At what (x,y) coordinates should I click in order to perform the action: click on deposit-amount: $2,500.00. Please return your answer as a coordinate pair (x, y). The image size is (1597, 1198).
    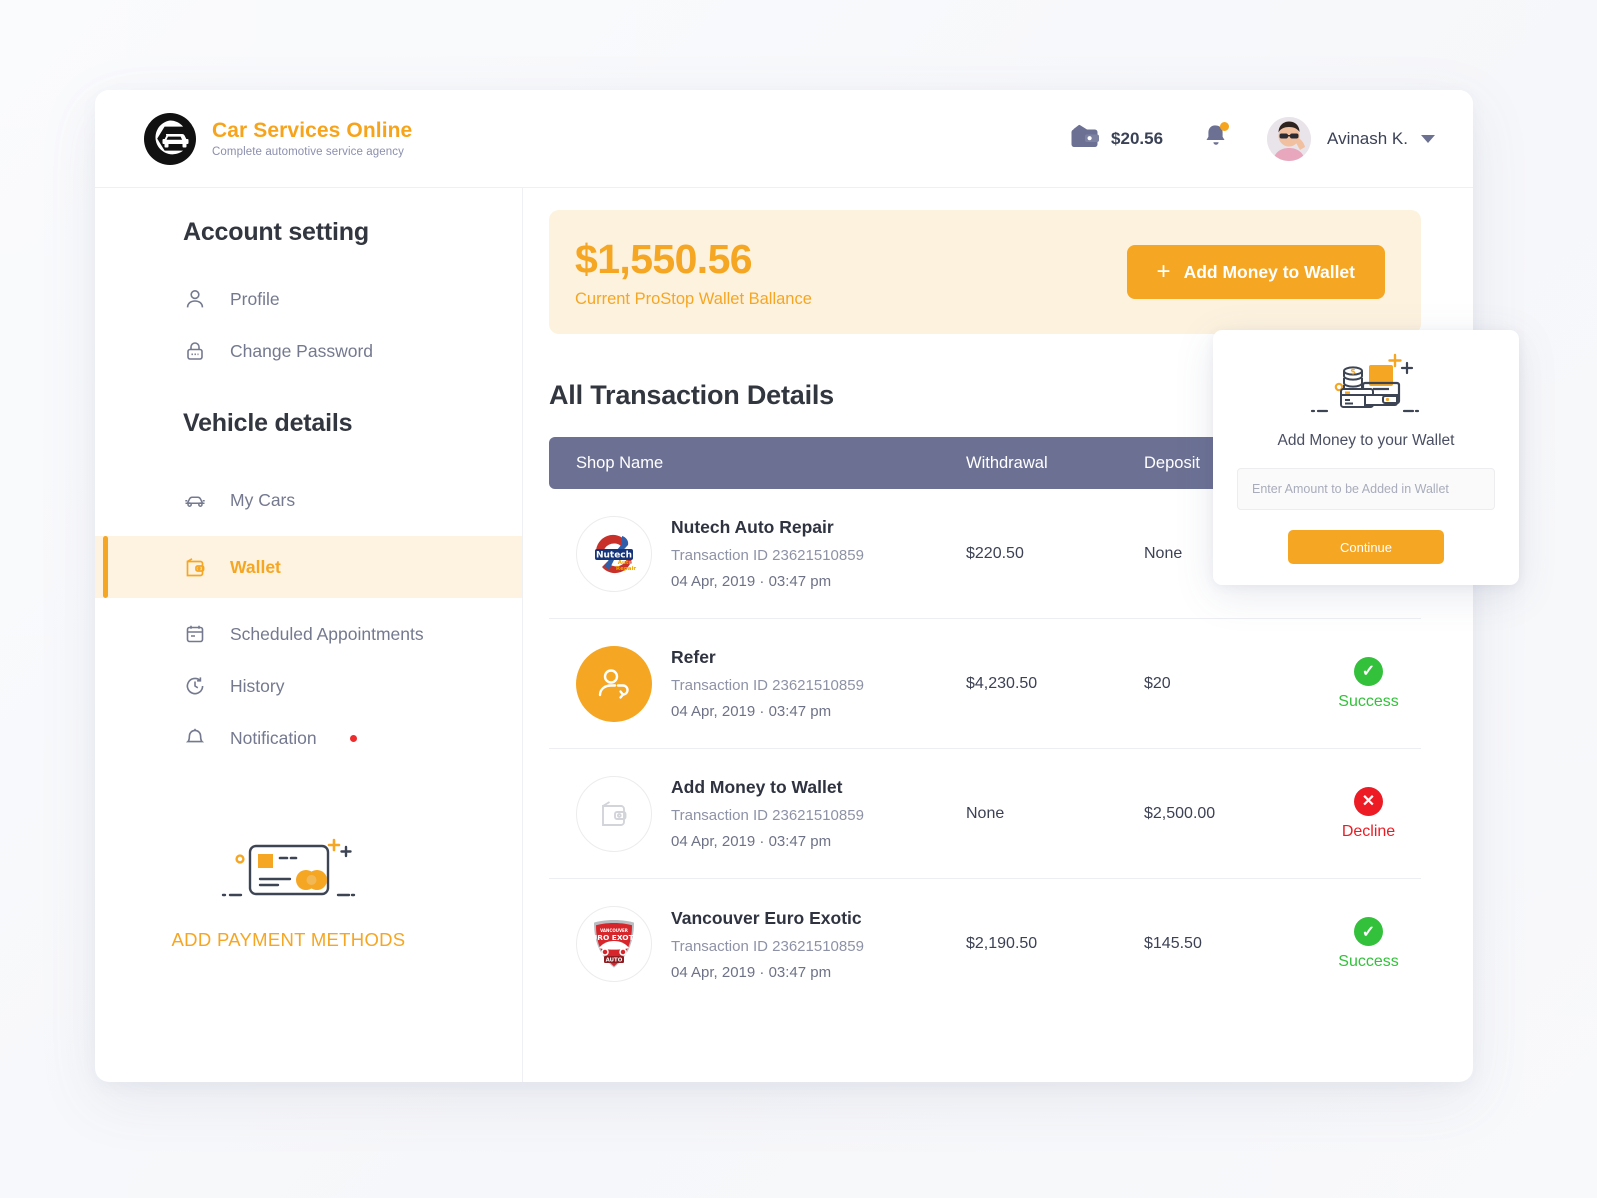
    Looking at the image, I should click on (1180, 813).